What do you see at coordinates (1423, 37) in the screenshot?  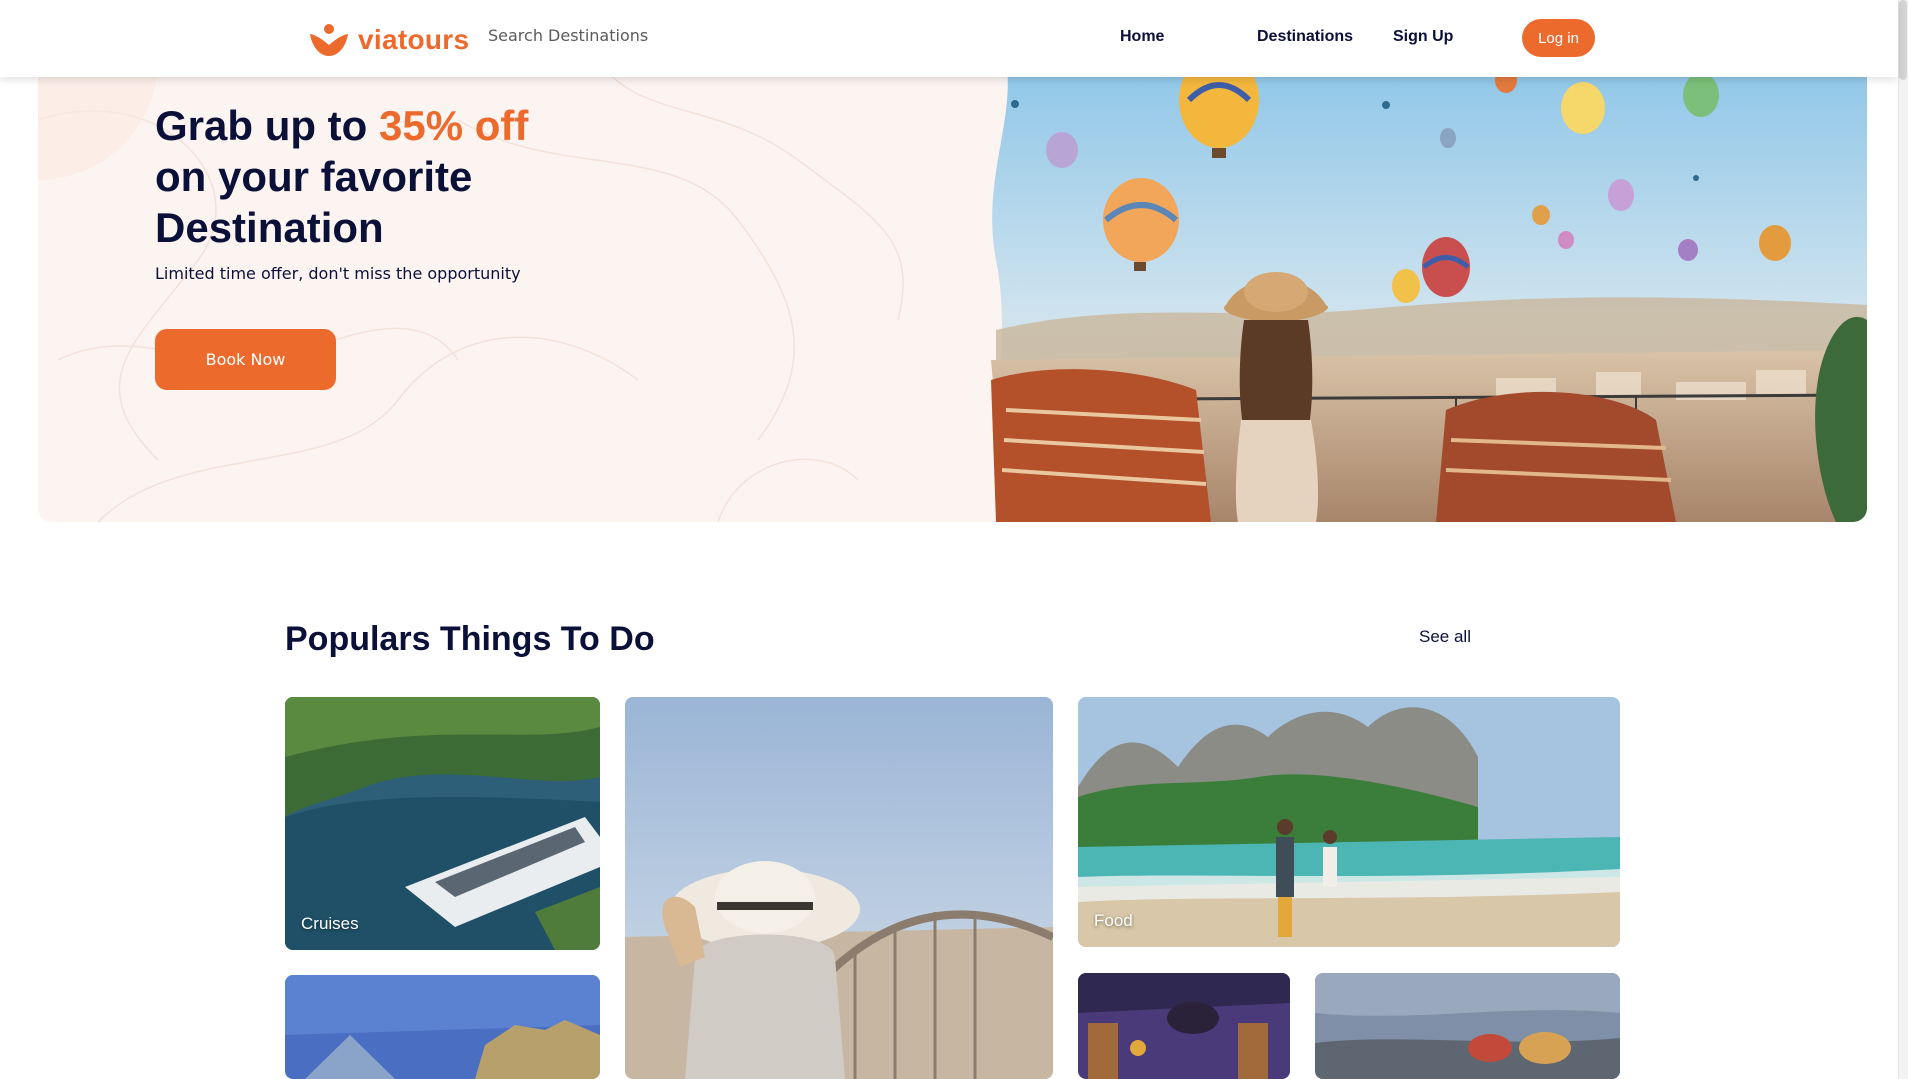 I see `nav-signup-link: Sign Up` at bounding box center [1423, 37].